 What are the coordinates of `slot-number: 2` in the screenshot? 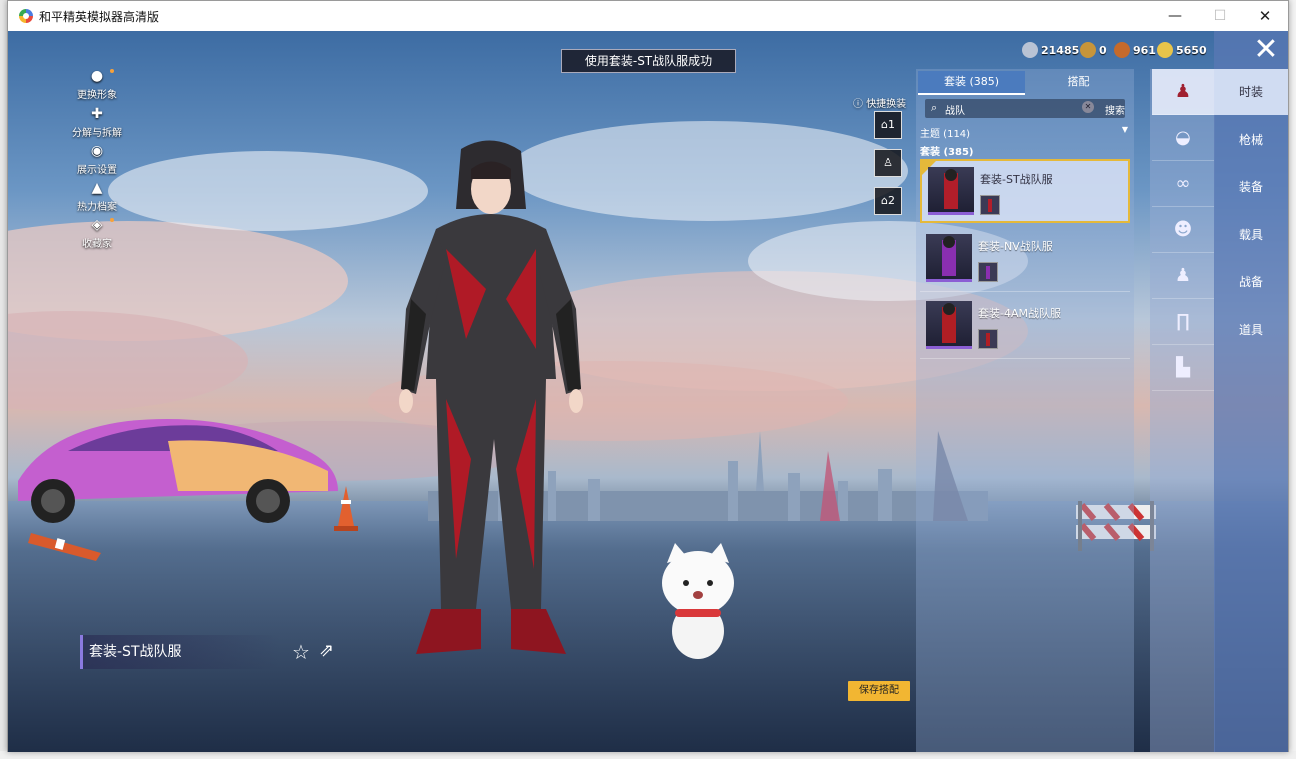 It's located at (891, 200).